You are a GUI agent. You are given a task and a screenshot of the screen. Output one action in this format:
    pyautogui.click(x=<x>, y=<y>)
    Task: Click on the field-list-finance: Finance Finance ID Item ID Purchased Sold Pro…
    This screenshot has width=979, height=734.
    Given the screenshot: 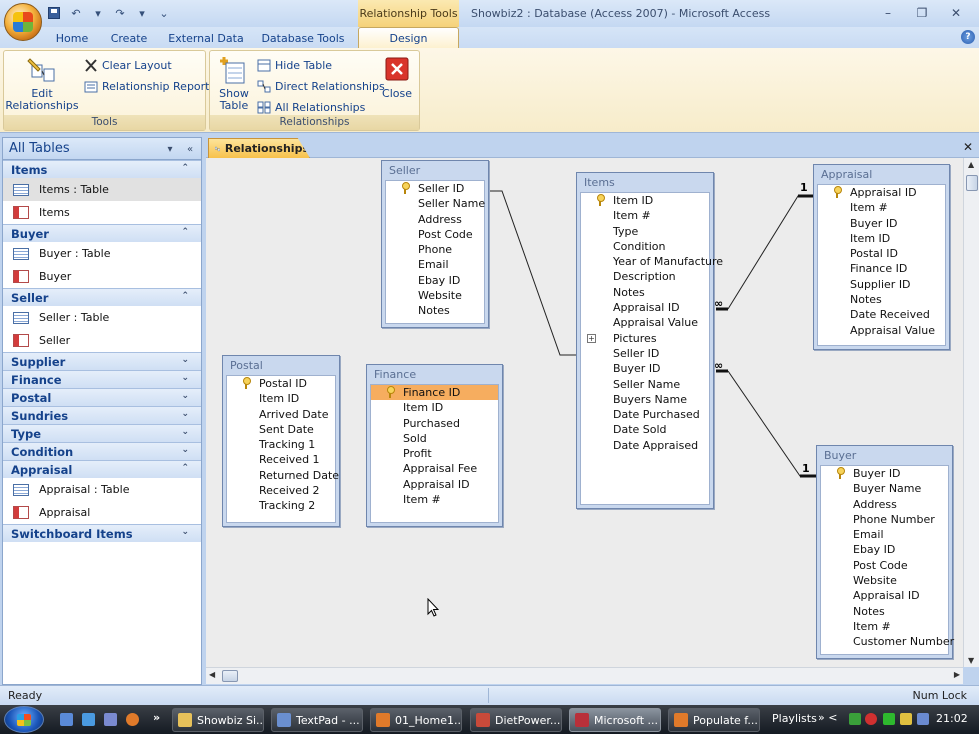 What is the action you would take?
    pyautogui.click(x=434, y=445)
    